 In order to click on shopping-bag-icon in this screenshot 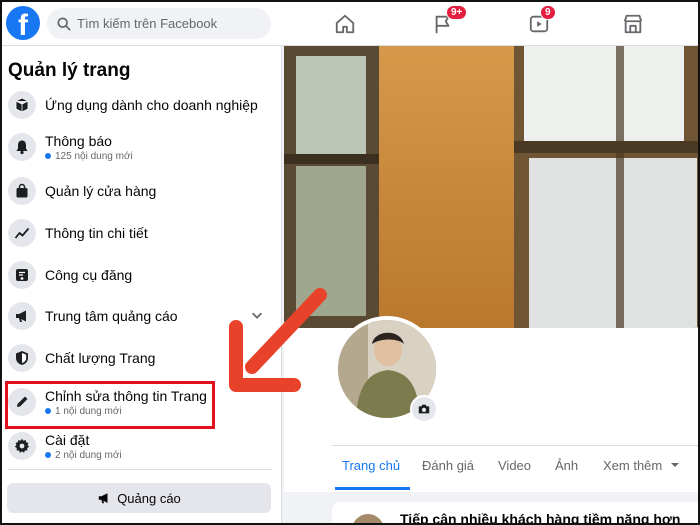, I will do `click(22, 191)`.